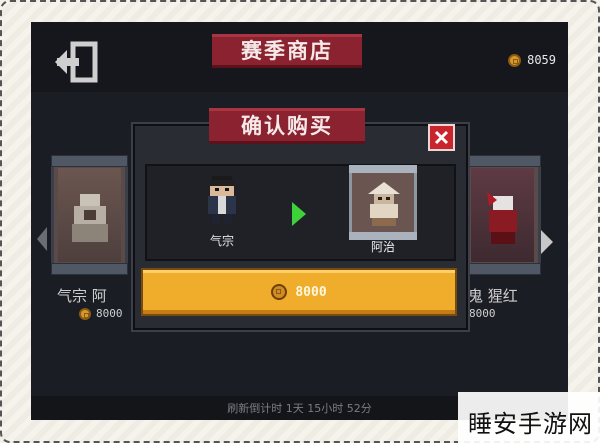  What do you see at coordinates (541, 60) in the screenshot?
I see `currency-amount: 8059` at bounding box center [541, 60].